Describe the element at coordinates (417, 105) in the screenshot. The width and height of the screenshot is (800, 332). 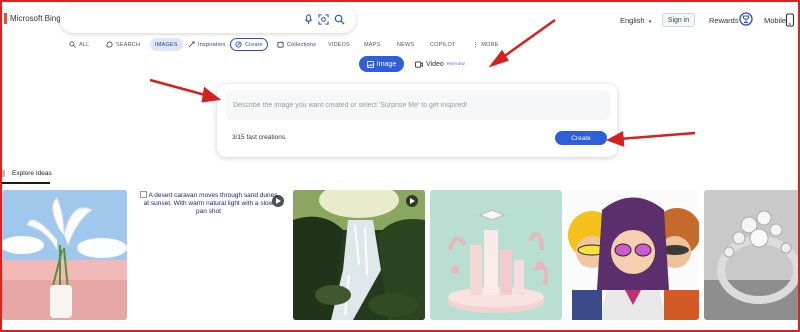
I see `prompt-input` at that location.